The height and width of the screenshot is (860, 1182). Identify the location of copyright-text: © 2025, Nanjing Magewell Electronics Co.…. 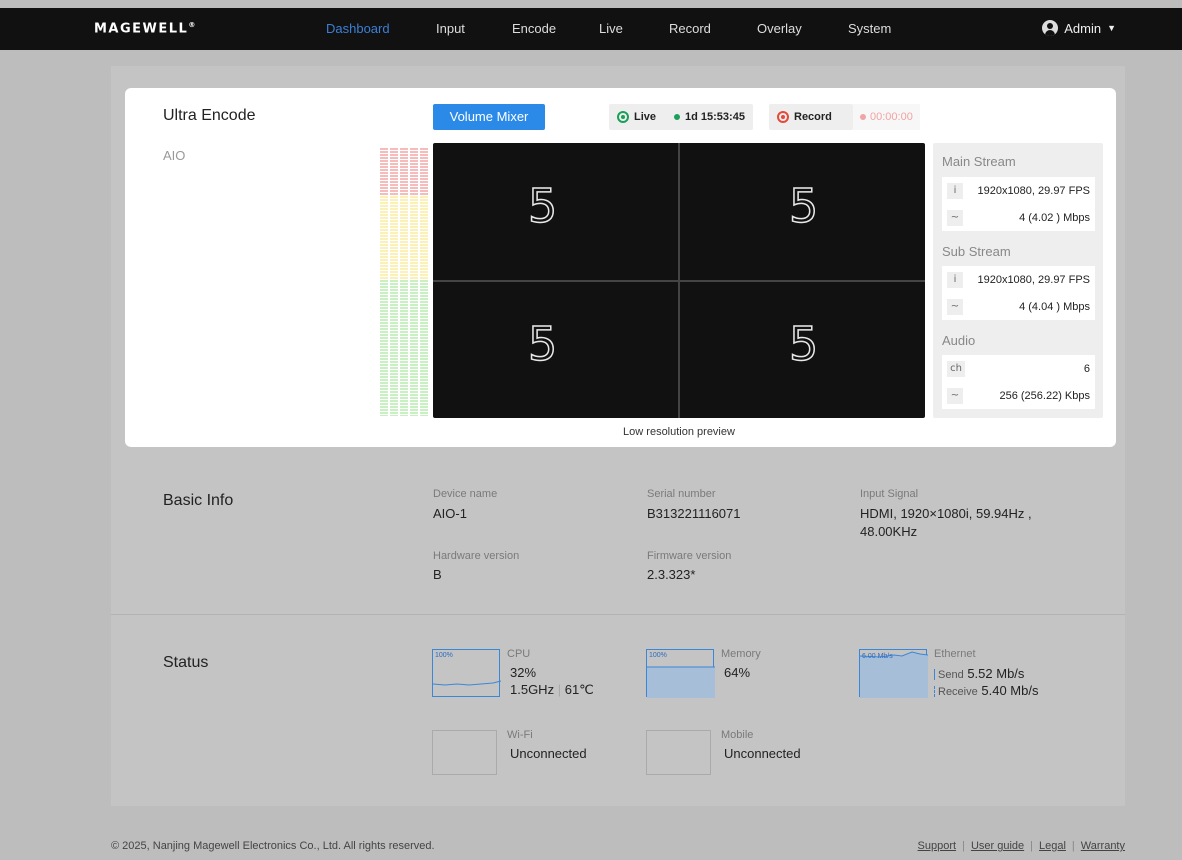
(273, 846).